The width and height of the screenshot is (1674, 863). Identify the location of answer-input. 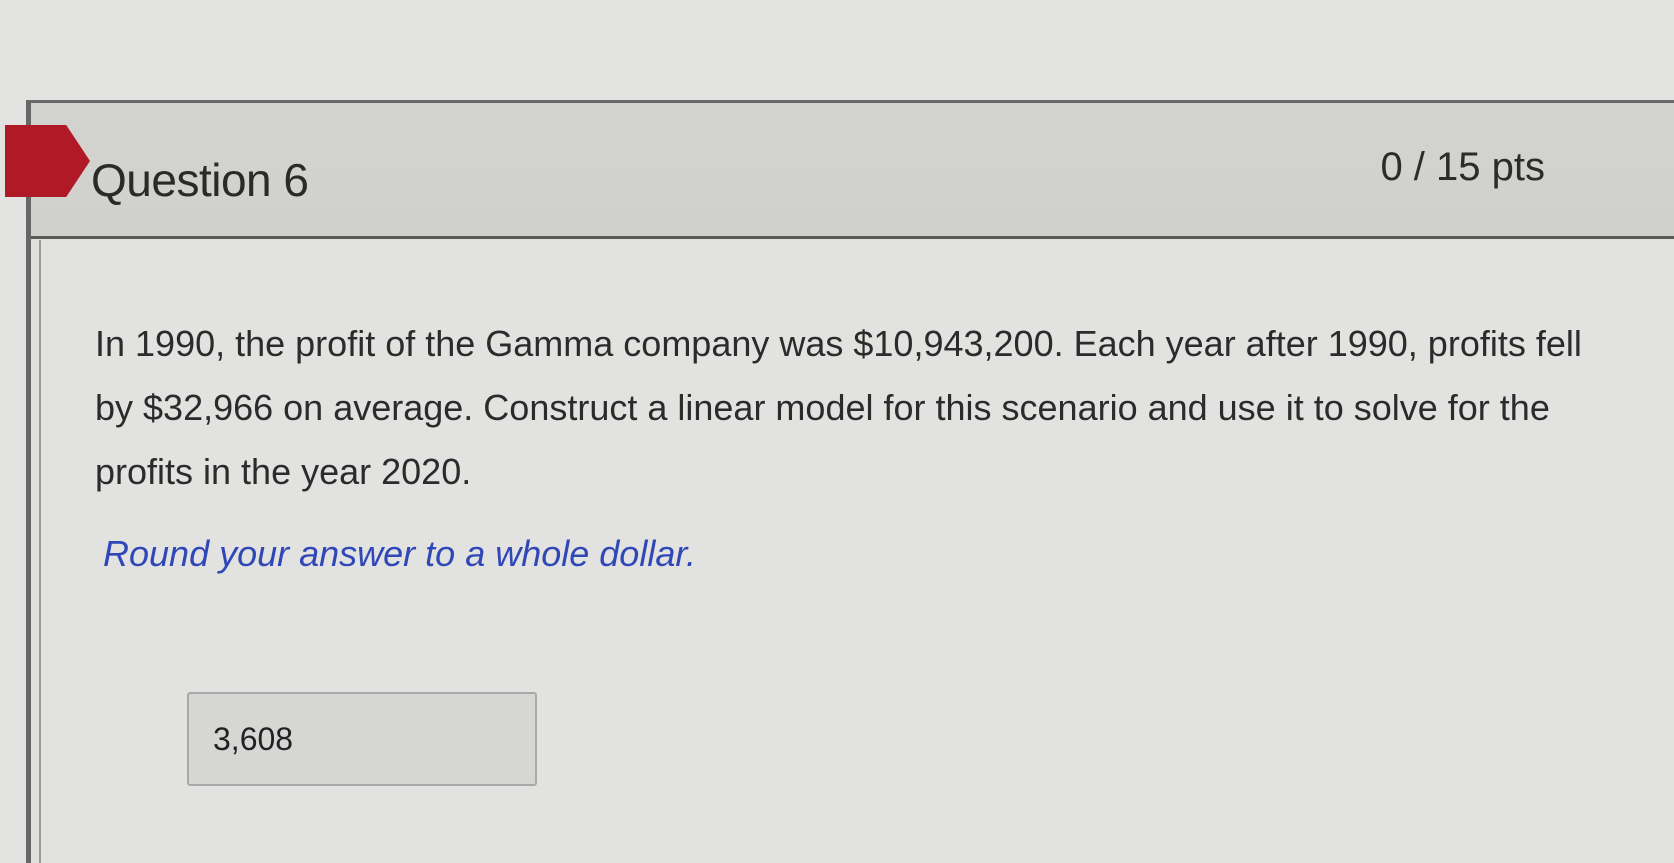
(362, 739).